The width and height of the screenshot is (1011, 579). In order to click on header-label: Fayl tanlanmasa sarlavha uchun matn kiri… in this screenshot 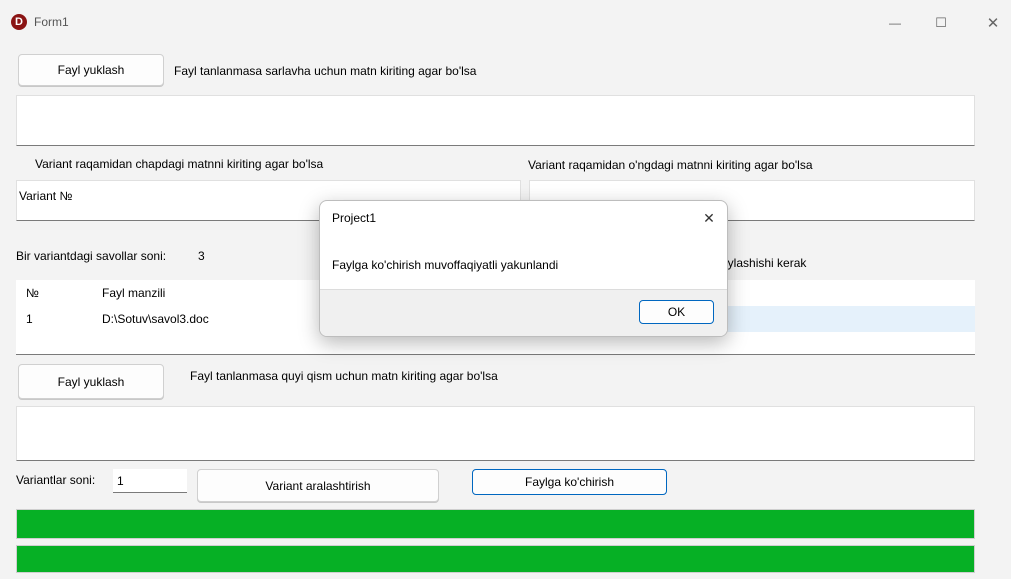, I will do `click(325, 71)`.